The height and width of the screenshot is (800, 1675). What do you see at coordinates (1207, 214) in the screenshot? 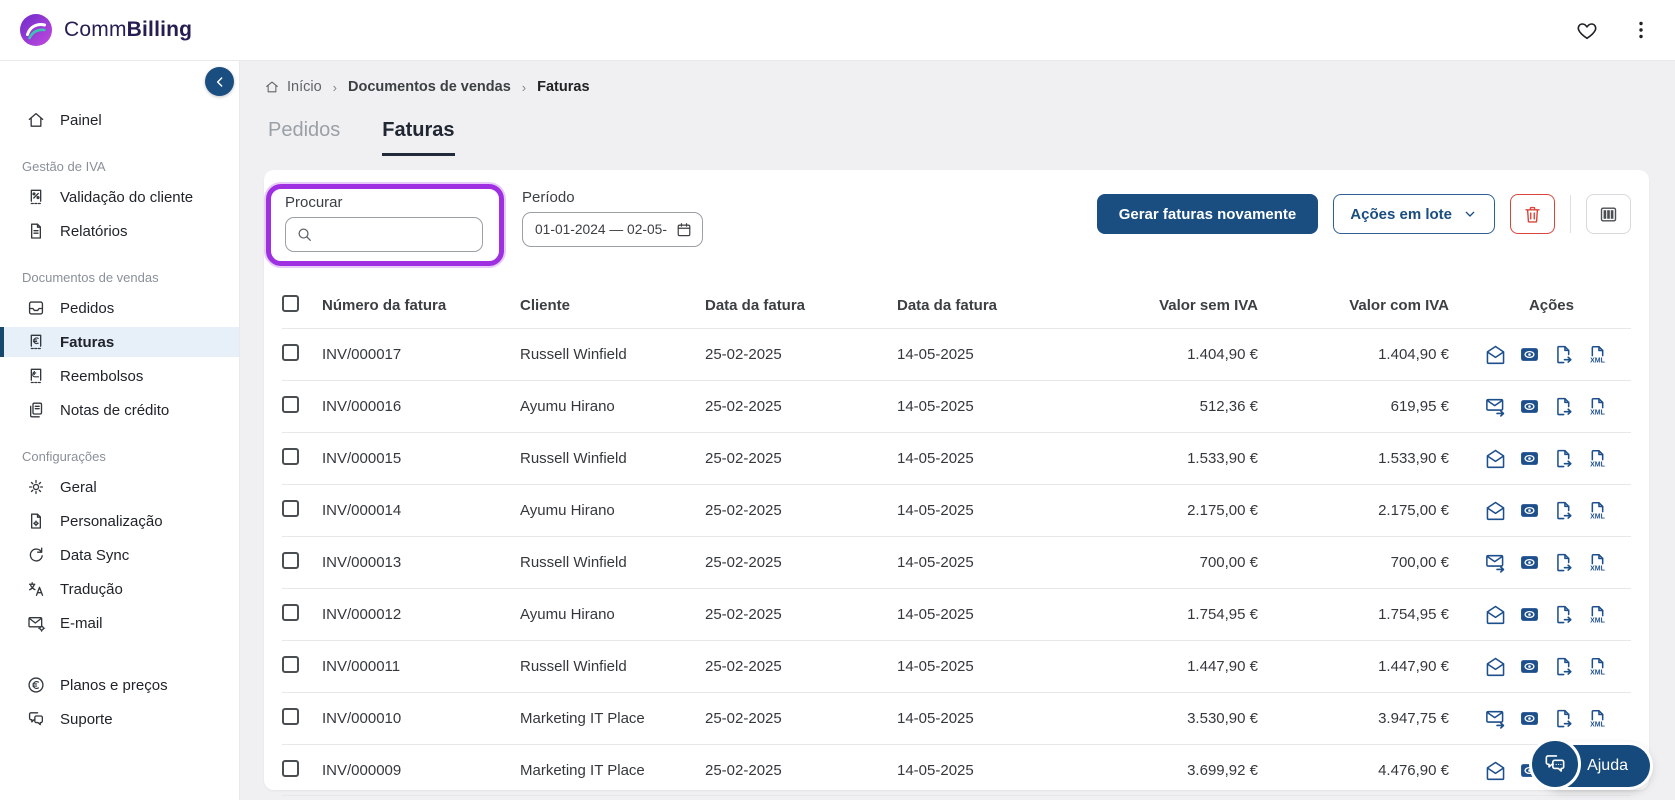
I see `regenerate-invoices-button: Gerar faturas novamente` at bounding box center [1207, 214].